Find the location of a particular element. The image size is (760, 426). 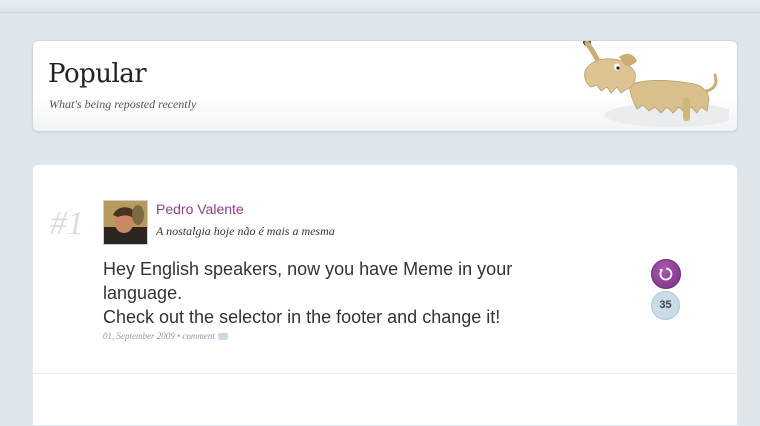

author-link: Pedro Valente is located at coordinates (200, 209).